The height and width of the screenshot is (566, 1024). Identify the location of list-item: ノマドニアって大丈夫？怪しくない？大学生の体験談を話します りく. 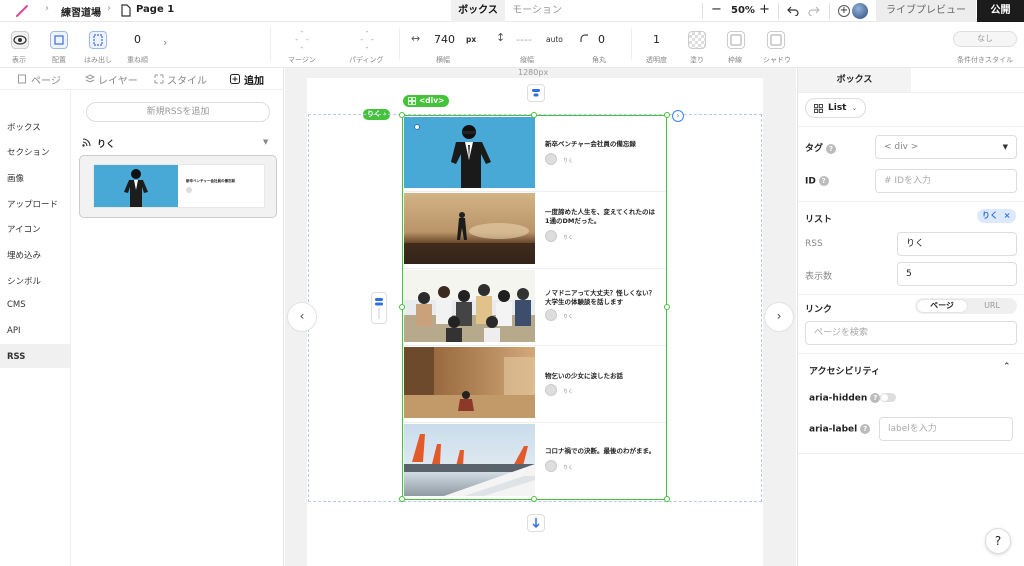
(534, 307).